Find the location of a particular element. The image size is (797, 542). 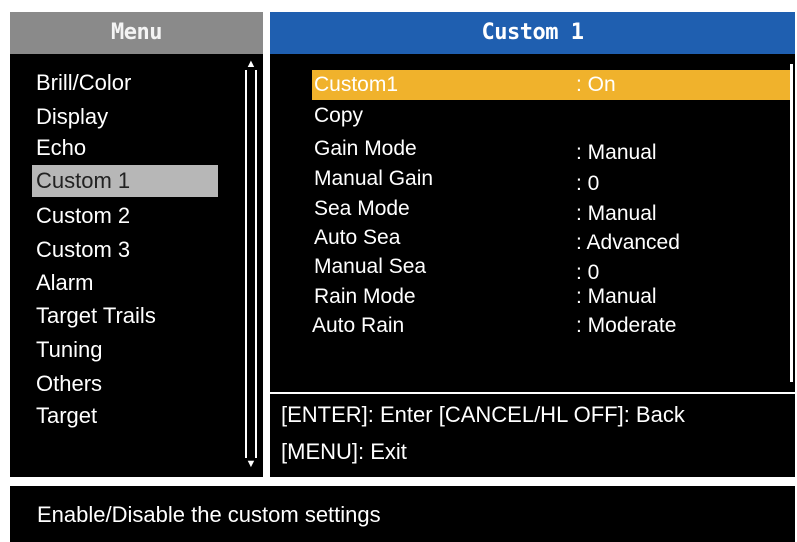

setting-label: Rain Mode is located at coordinates (365, 296).